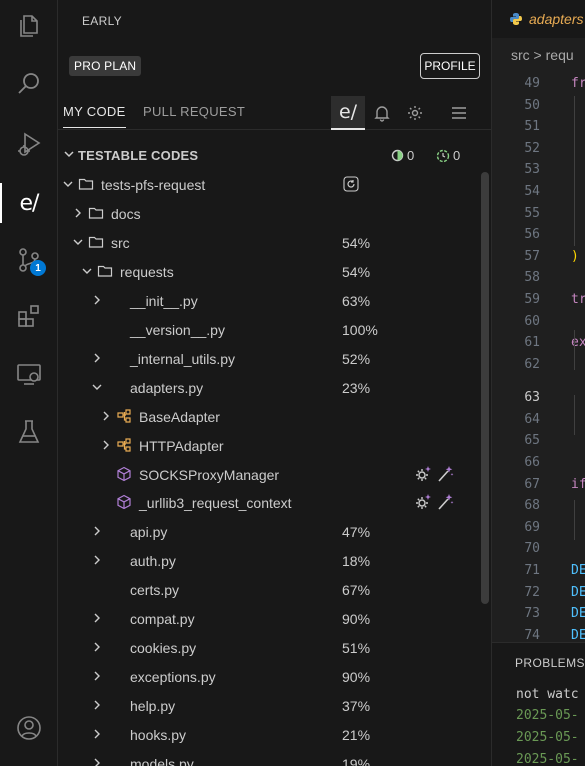  What do you see at coordinates (532, 570) in the screenshot?
I see `line-number: 71` at bounding box center [532, 570].